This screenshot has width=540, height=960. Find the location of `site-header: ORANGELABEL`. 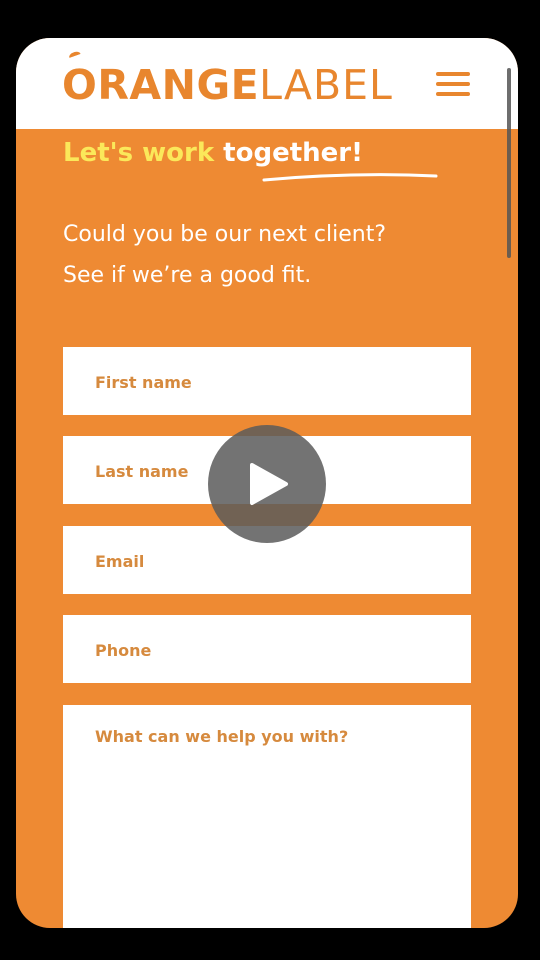

site-header: ORANGELABEL is located at coordinates (267, 83).